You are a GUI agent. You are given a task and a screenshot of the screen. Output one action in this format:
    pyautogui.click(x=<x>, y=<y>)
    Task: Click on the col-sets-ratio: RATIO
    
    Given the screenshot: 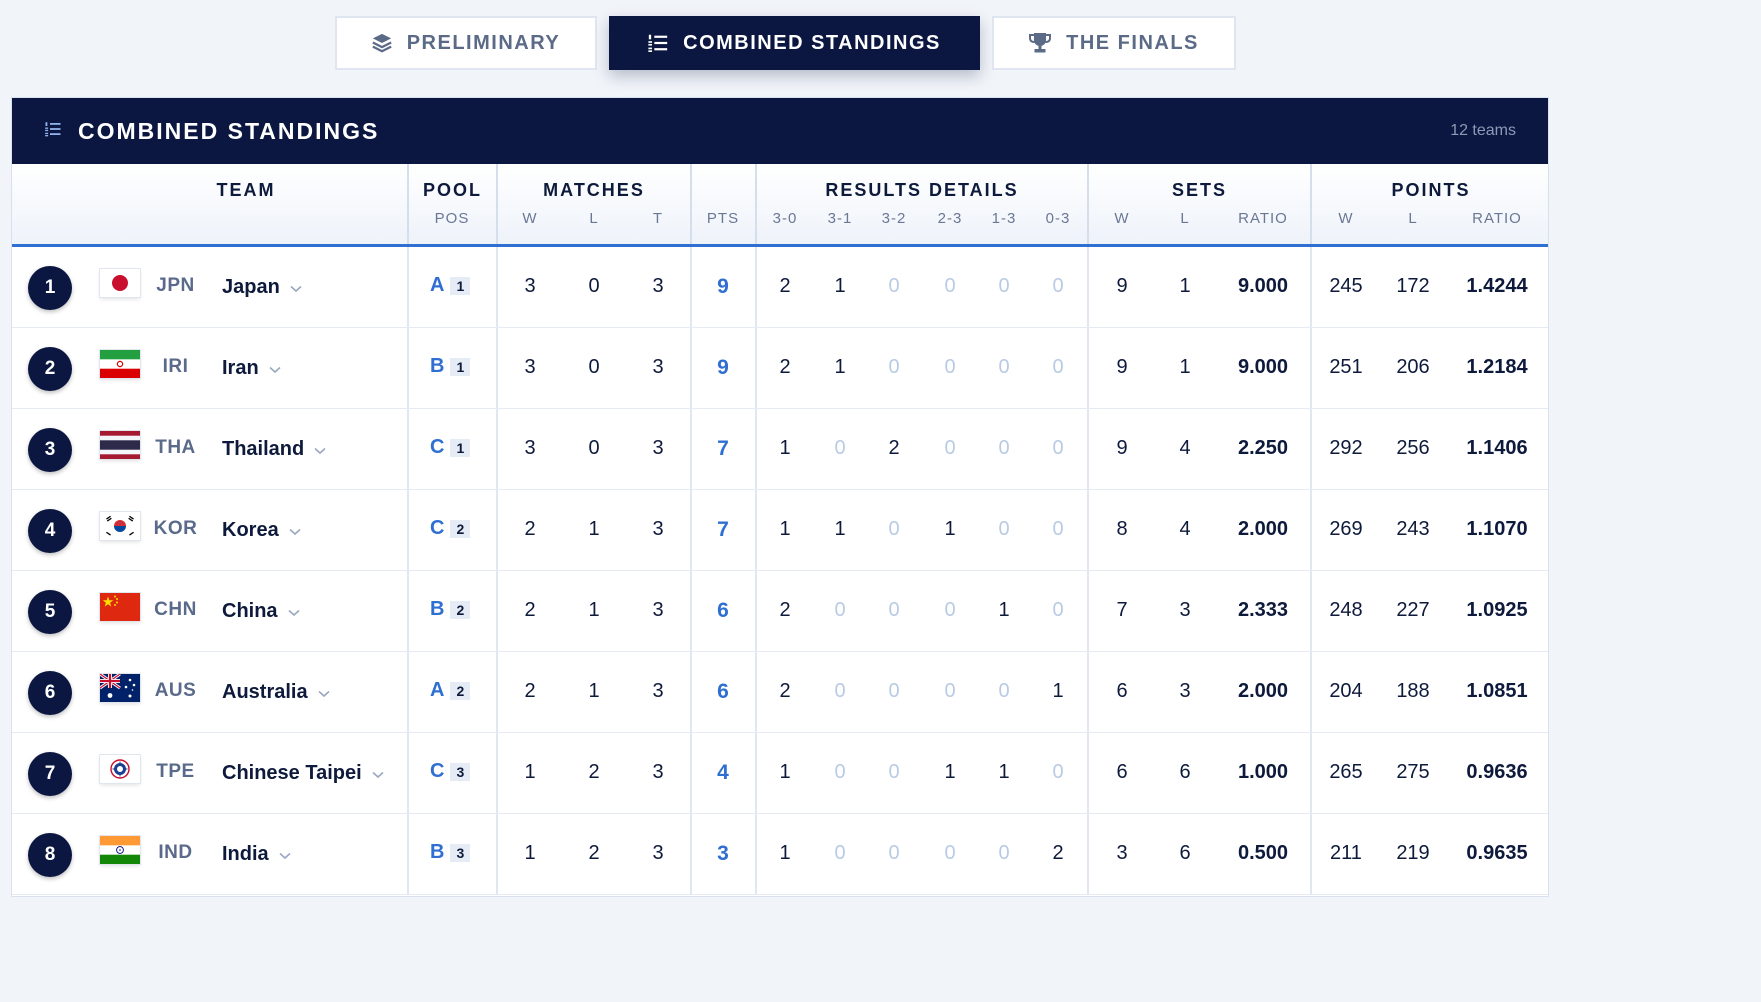 What is the action you would take?
    pyautogui.click(x=1263, y=218)
    